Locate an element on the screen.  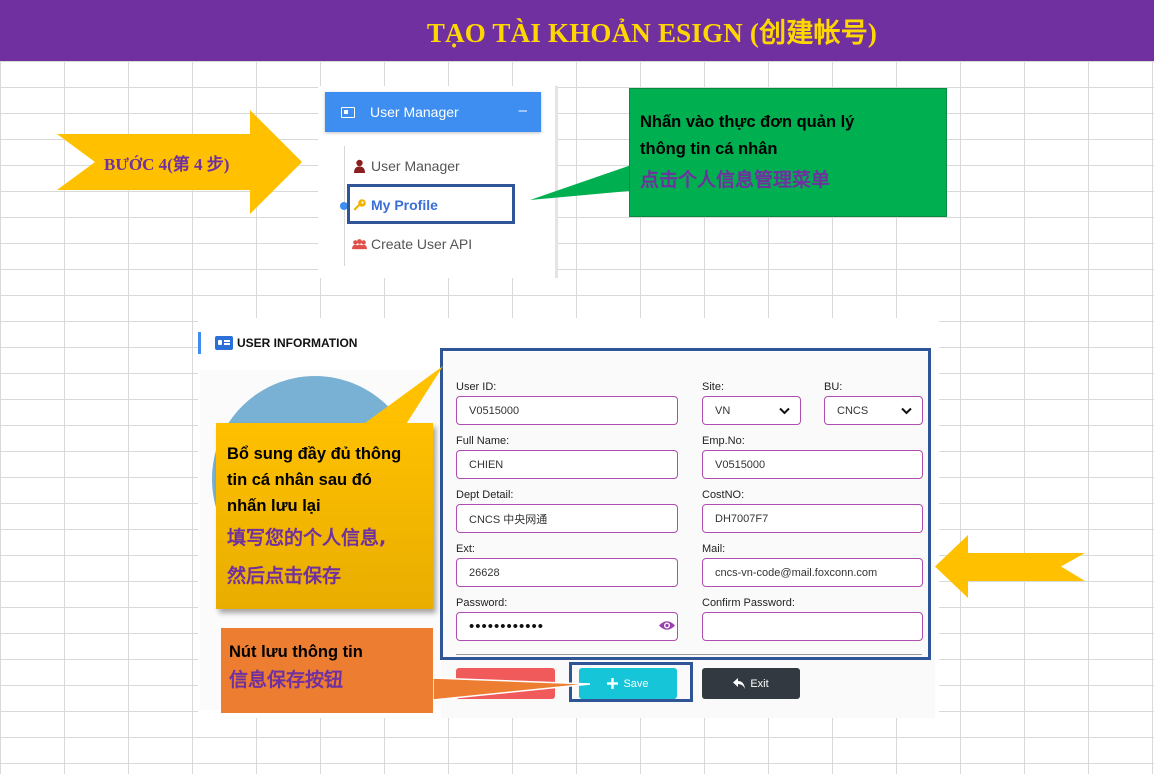
step-label: BƯỚC 4(第 4 步) is located at coordinates (167, 164).